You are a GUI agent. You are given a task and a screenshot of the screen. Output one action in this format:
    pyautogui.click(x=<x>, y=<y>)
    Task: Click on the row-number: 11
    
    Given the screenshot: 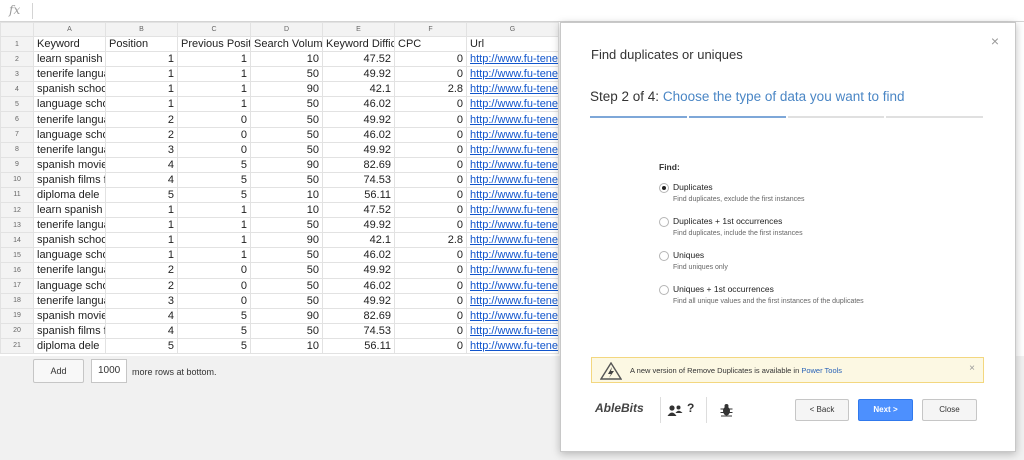 What is the action you would take?
    pyautogui.click(x=17, y=195)
    